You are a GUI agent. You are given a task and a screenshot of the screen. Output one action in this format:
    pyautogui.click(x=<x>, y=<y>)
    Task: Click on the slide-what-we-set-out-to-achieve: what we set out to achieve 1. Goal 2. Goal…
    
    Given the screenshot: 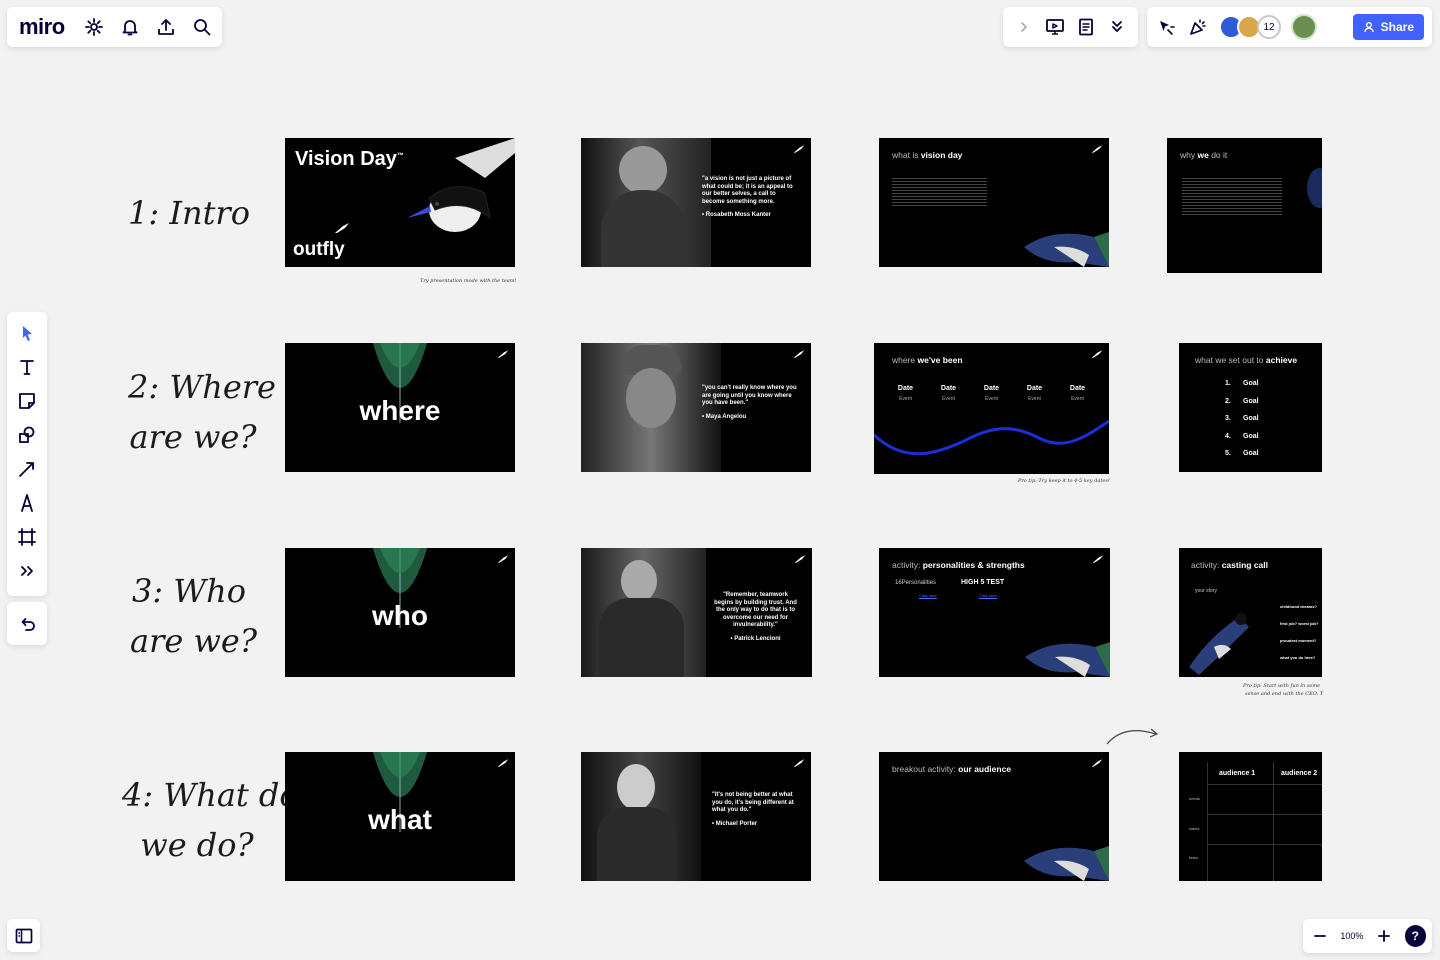 What is the action you would take?
    pyautogui.click(x=1250, y=407)
    